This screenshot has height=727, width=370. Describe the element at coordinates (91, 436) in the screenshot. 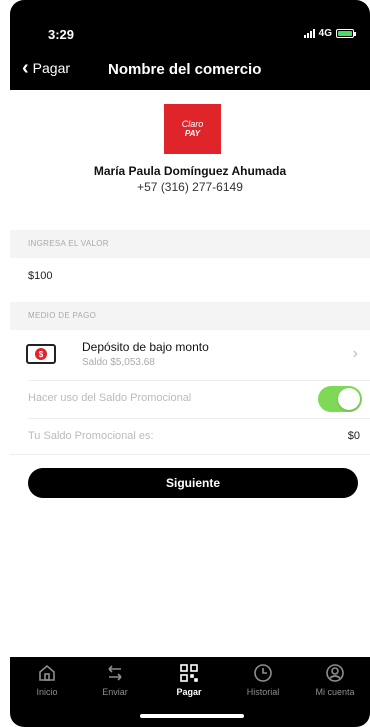

I see `promo-balance-label: Tu Saldo Promocional es:` at that location.